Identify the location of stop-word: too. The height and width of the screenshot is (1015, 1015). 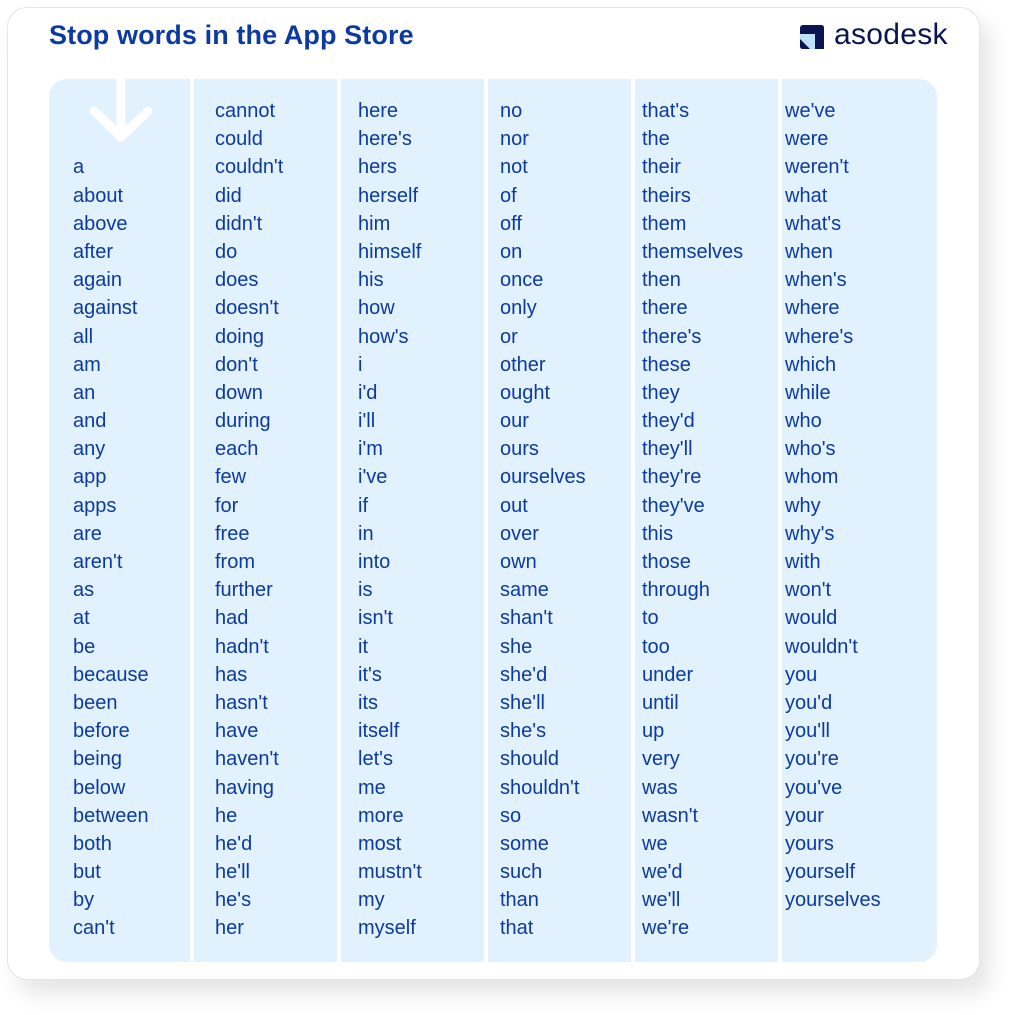
(656, 646).